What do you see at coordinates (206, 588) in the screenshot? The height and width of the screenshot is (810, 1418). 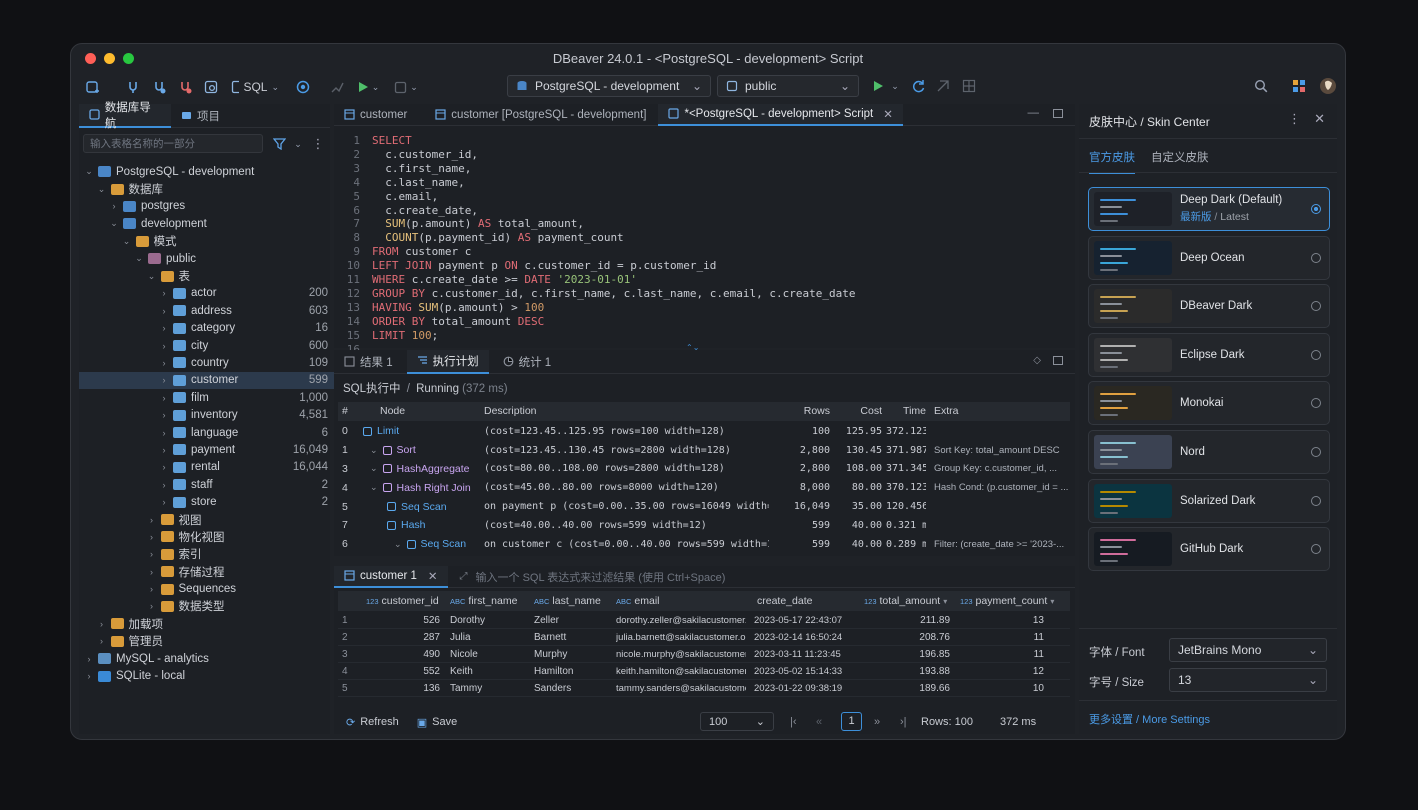 I see `tree-item: › Sequences` at bounding box center [206, 588].